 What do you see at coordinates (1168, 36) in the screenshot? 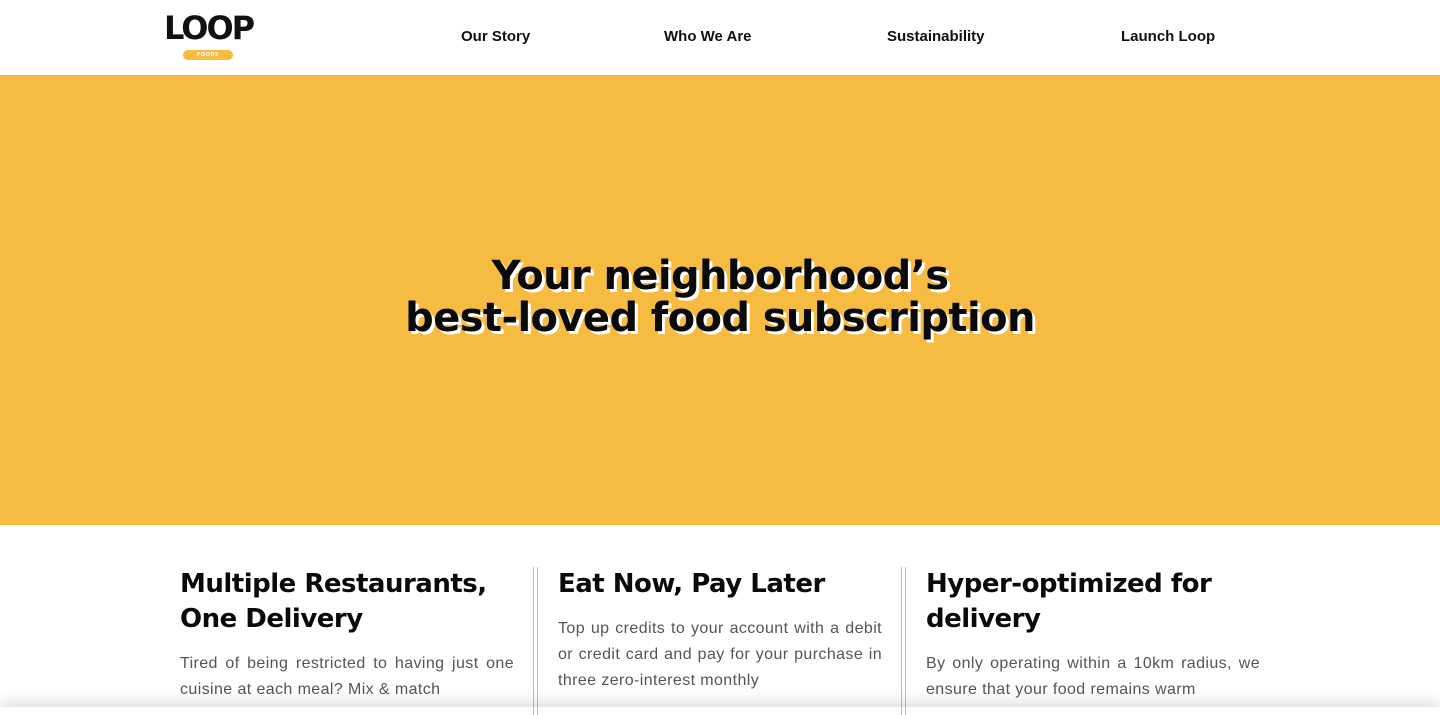
I see `nav-launch-loop: Launch Loop` at bounding box center [1168, 36].